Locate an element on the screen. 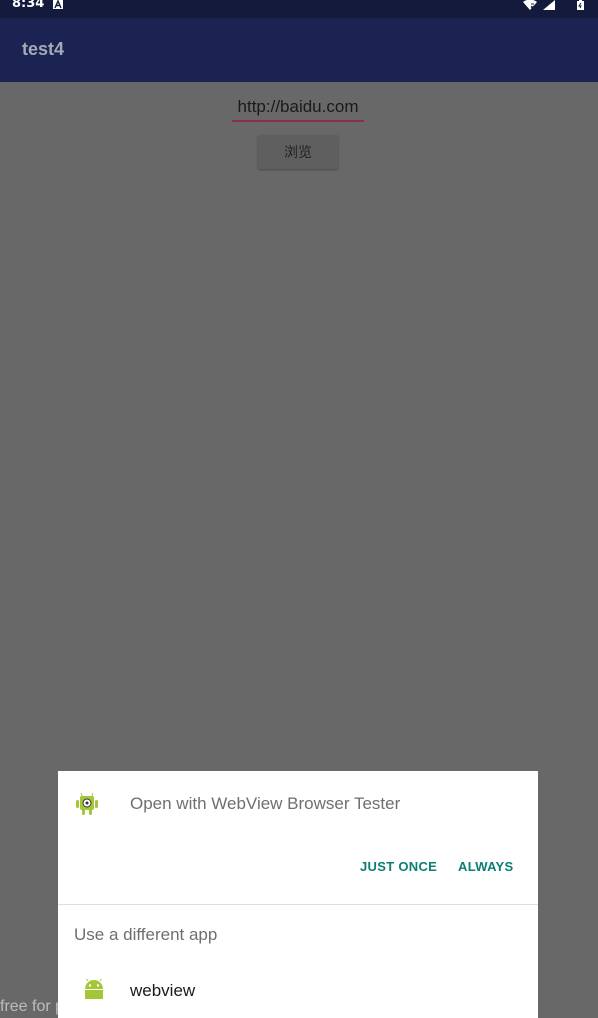 This screenshot has width=598, height=1018. android-app-icon is located at coordinates (87, 803).